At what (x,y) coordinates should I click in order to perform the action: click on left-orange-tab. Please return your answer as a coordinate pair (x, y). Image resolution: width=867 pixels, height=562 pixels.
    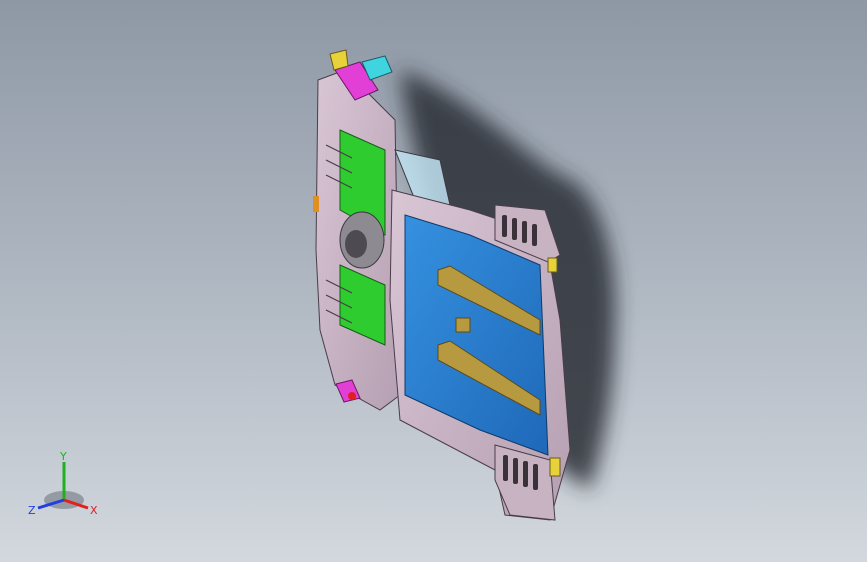
    Looking at the image, I should click on (316, 204).